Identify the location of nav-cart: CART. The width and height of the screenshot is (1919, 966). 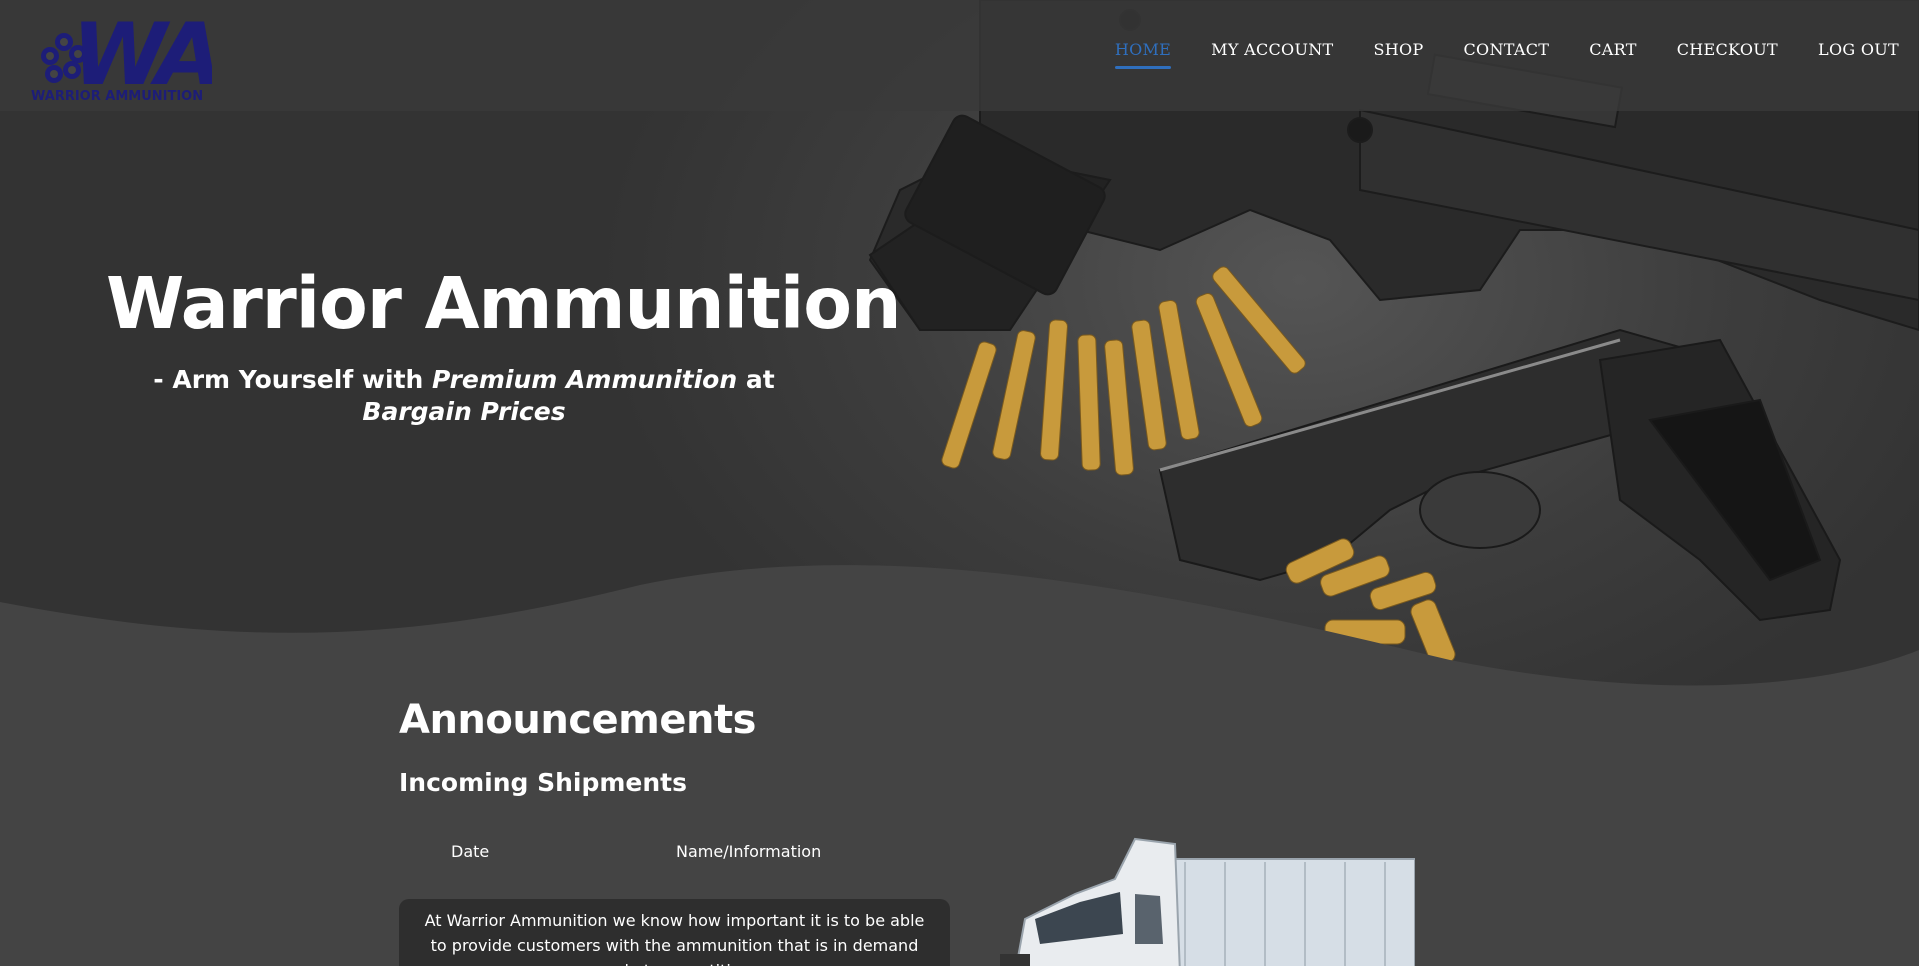
(1612, 54).